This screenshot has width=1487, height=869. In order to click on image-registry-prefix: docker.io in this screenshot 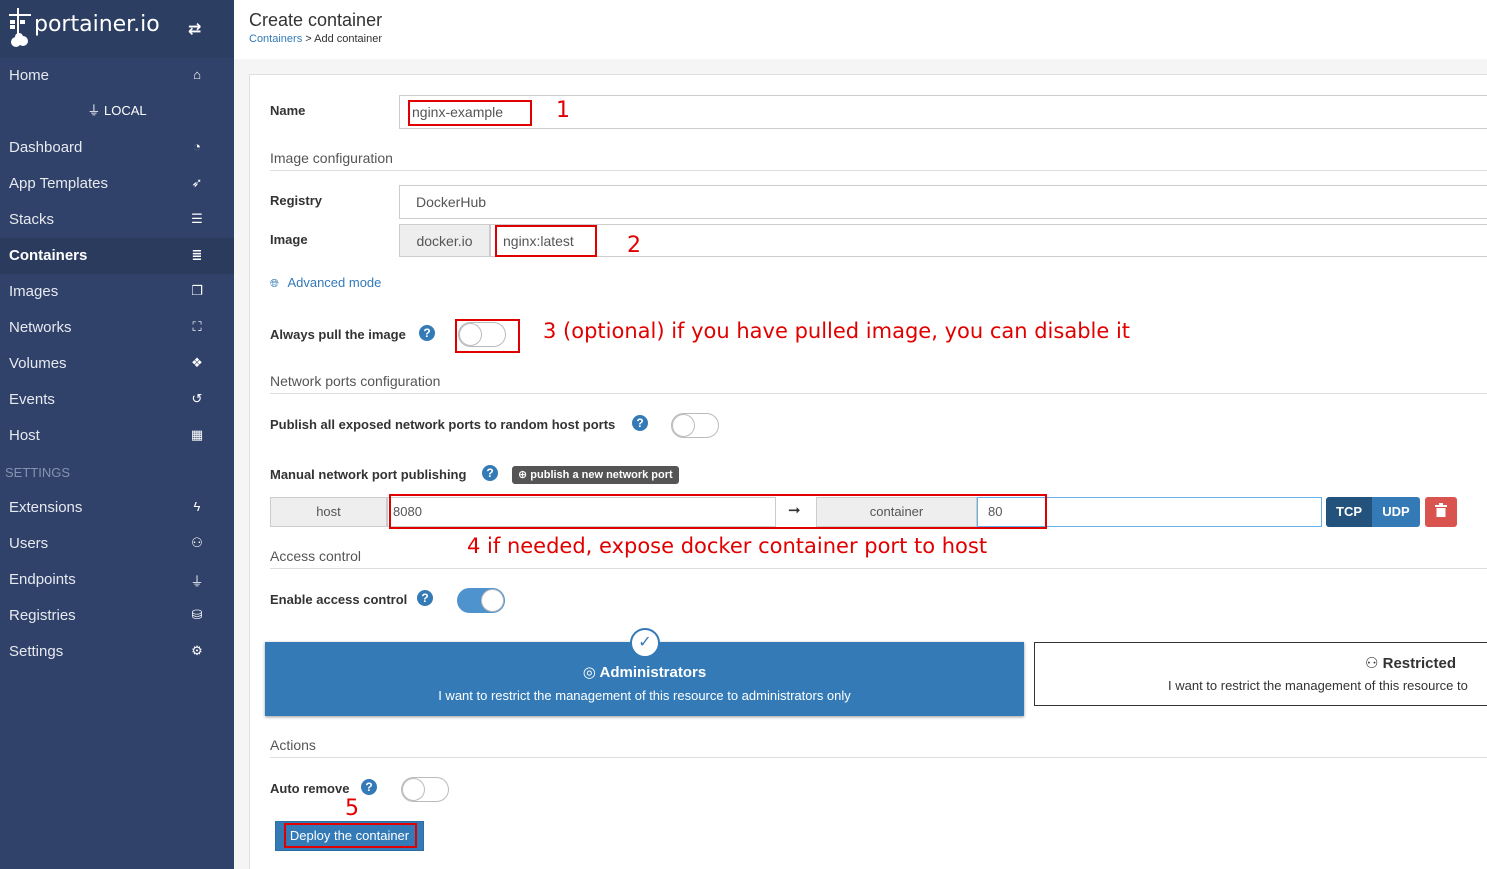, I will do `click(444, 240)`.